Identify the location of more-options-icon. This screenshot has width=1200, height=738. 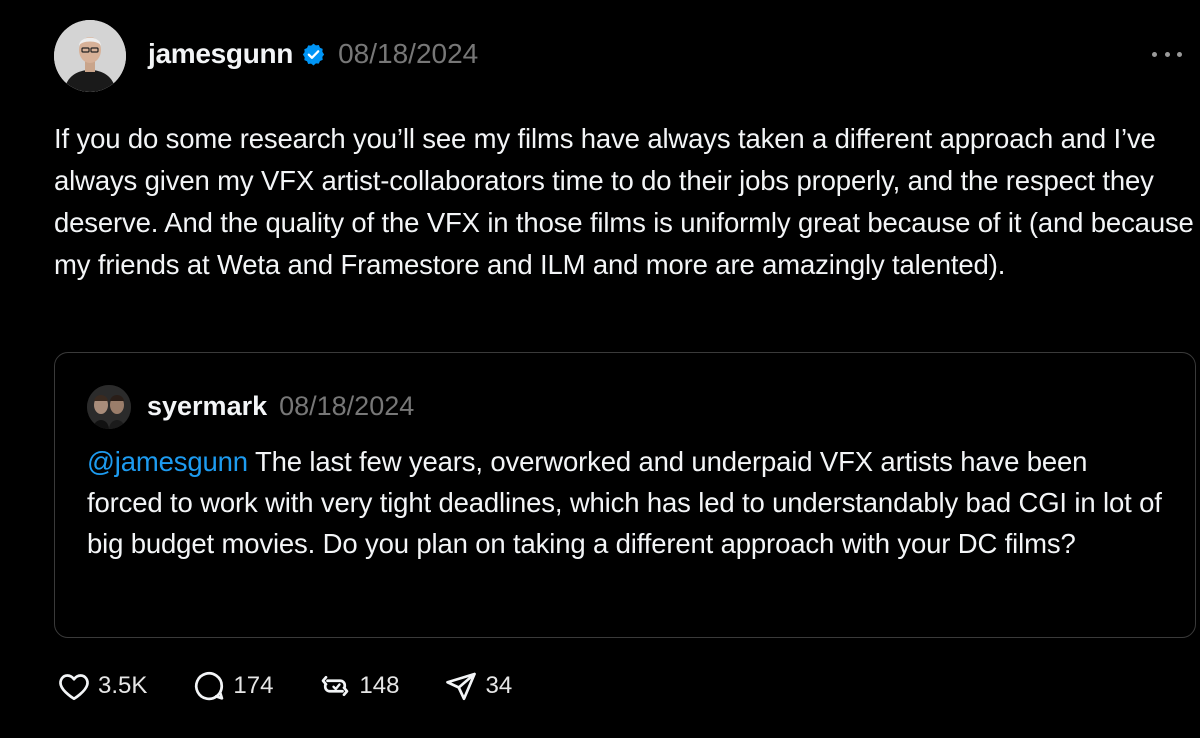
(1167, 54).